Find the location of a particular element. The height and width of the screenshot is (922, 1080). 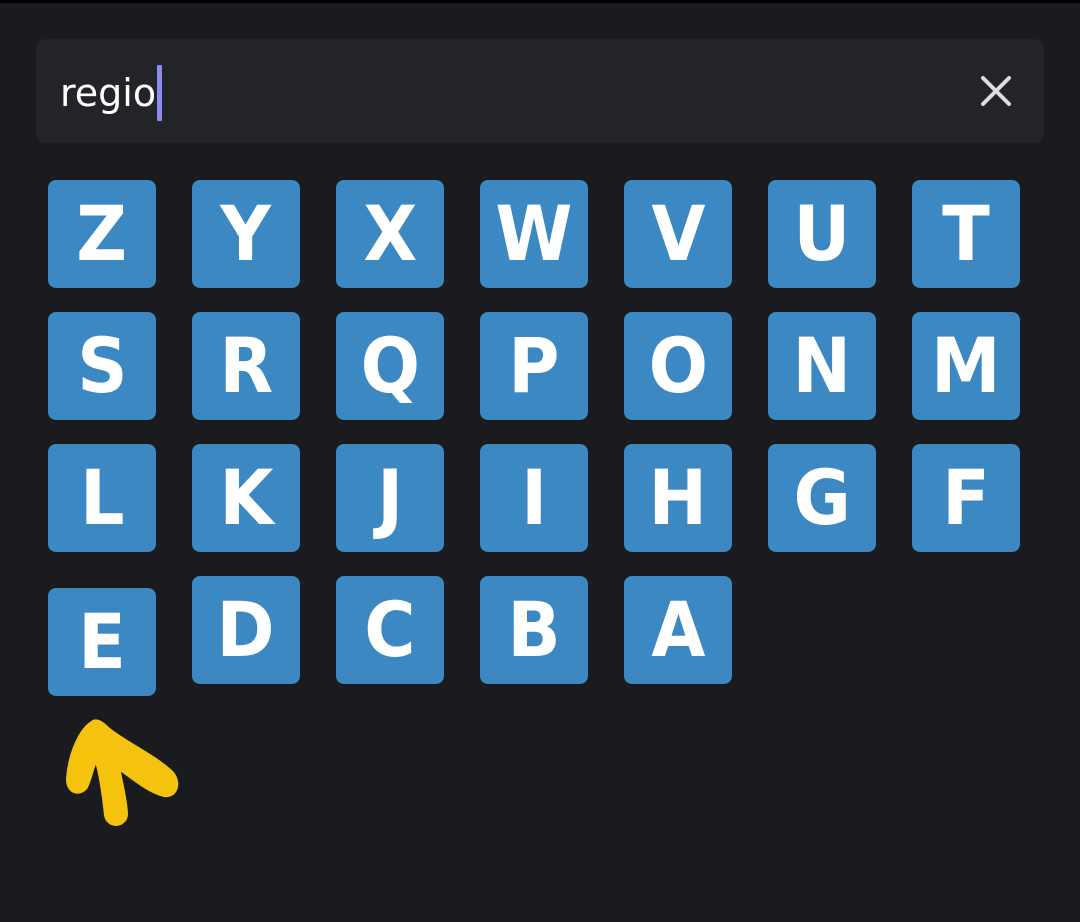

emoji-tile-w: W is located at coordinates (534, 234).